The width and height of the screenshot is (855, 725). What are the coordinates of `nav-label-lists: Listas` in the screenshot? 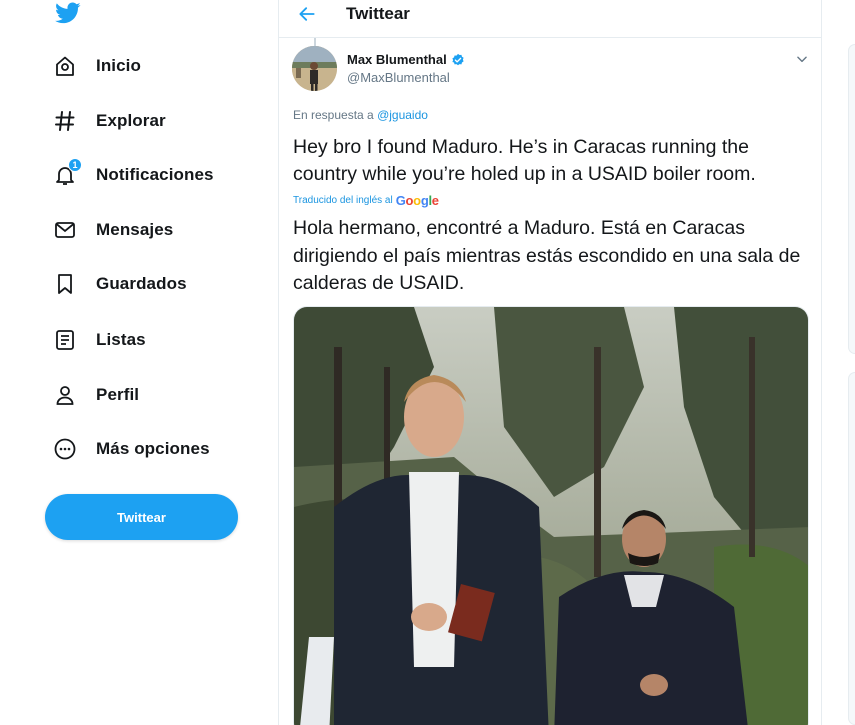 It's located at (121, 339).